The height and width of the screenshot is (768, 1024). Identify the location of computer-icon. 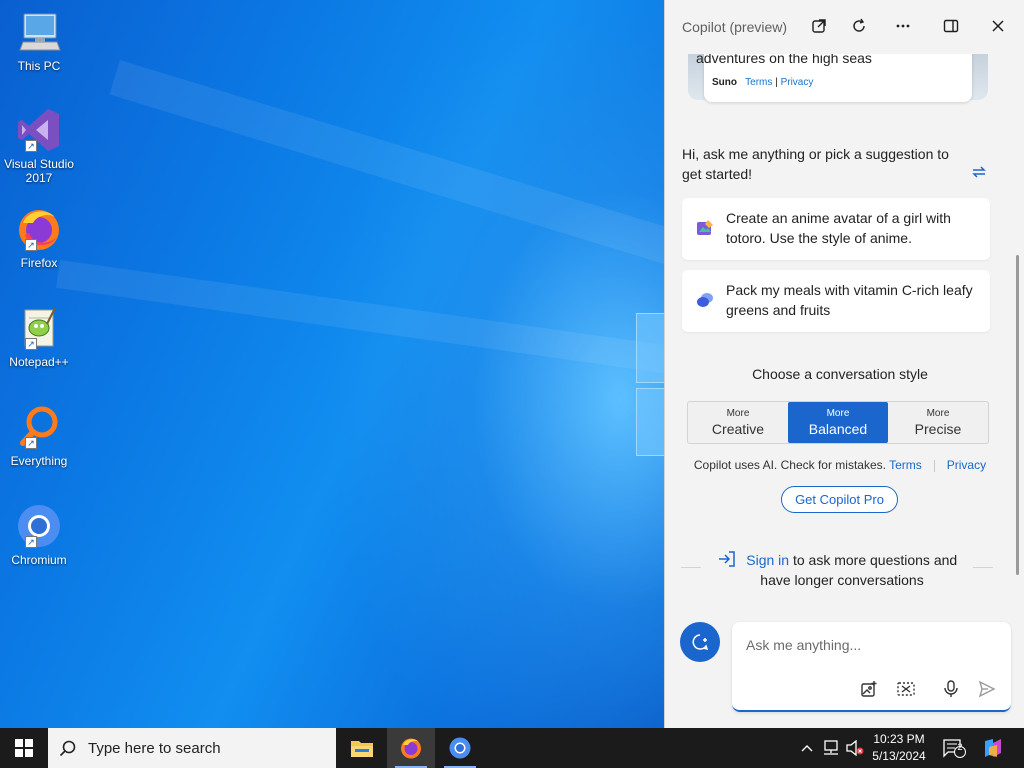
(39, 32).